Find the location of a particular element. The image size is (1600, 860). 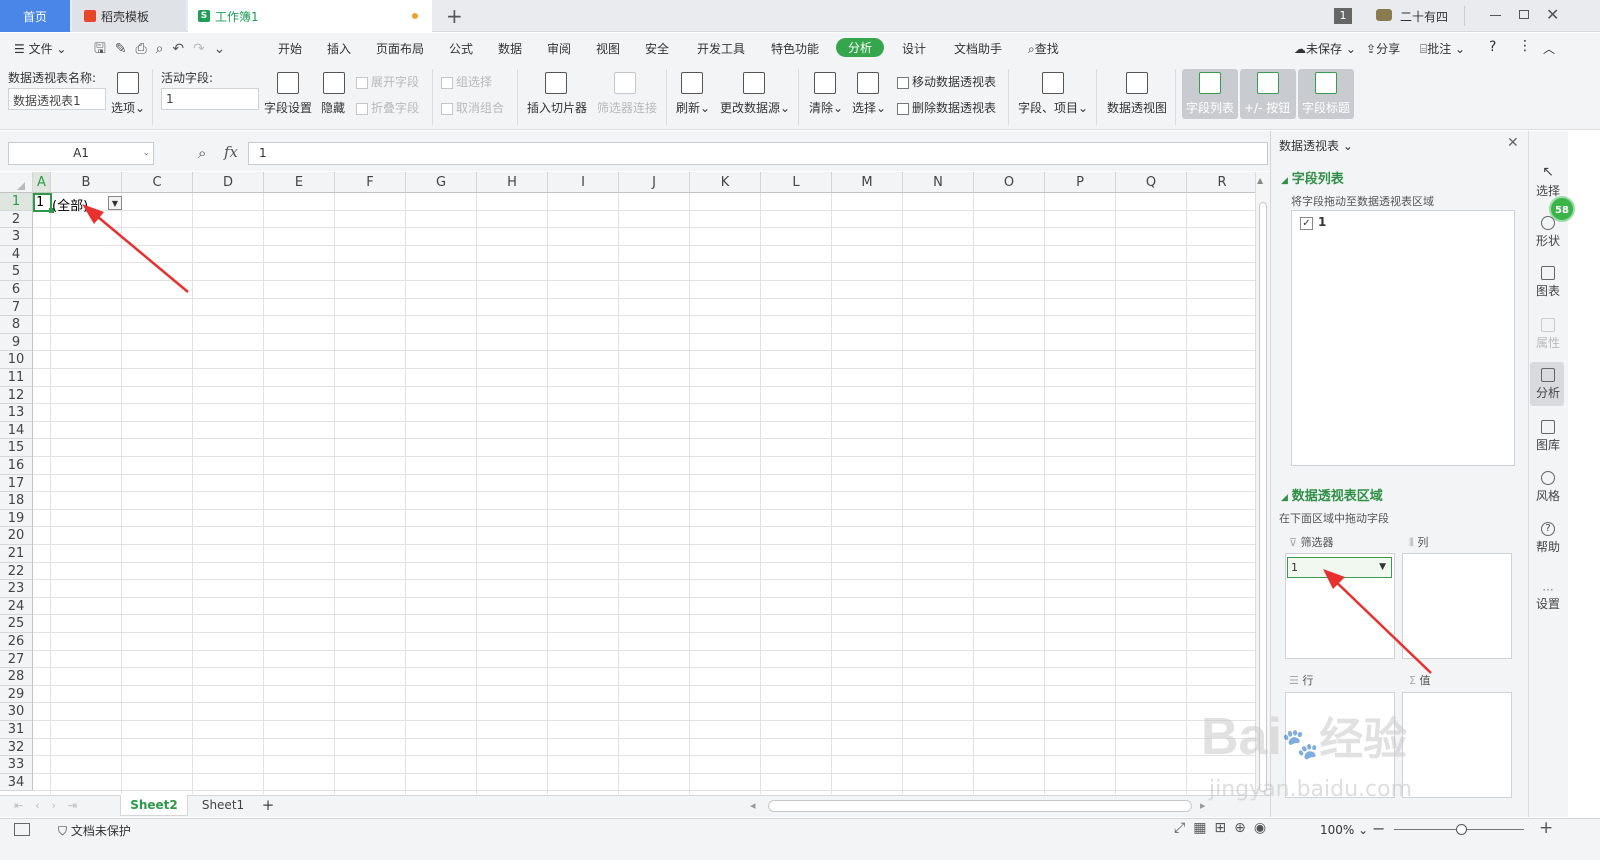

row-header-18: 18 is located at coordinates (16, 501).